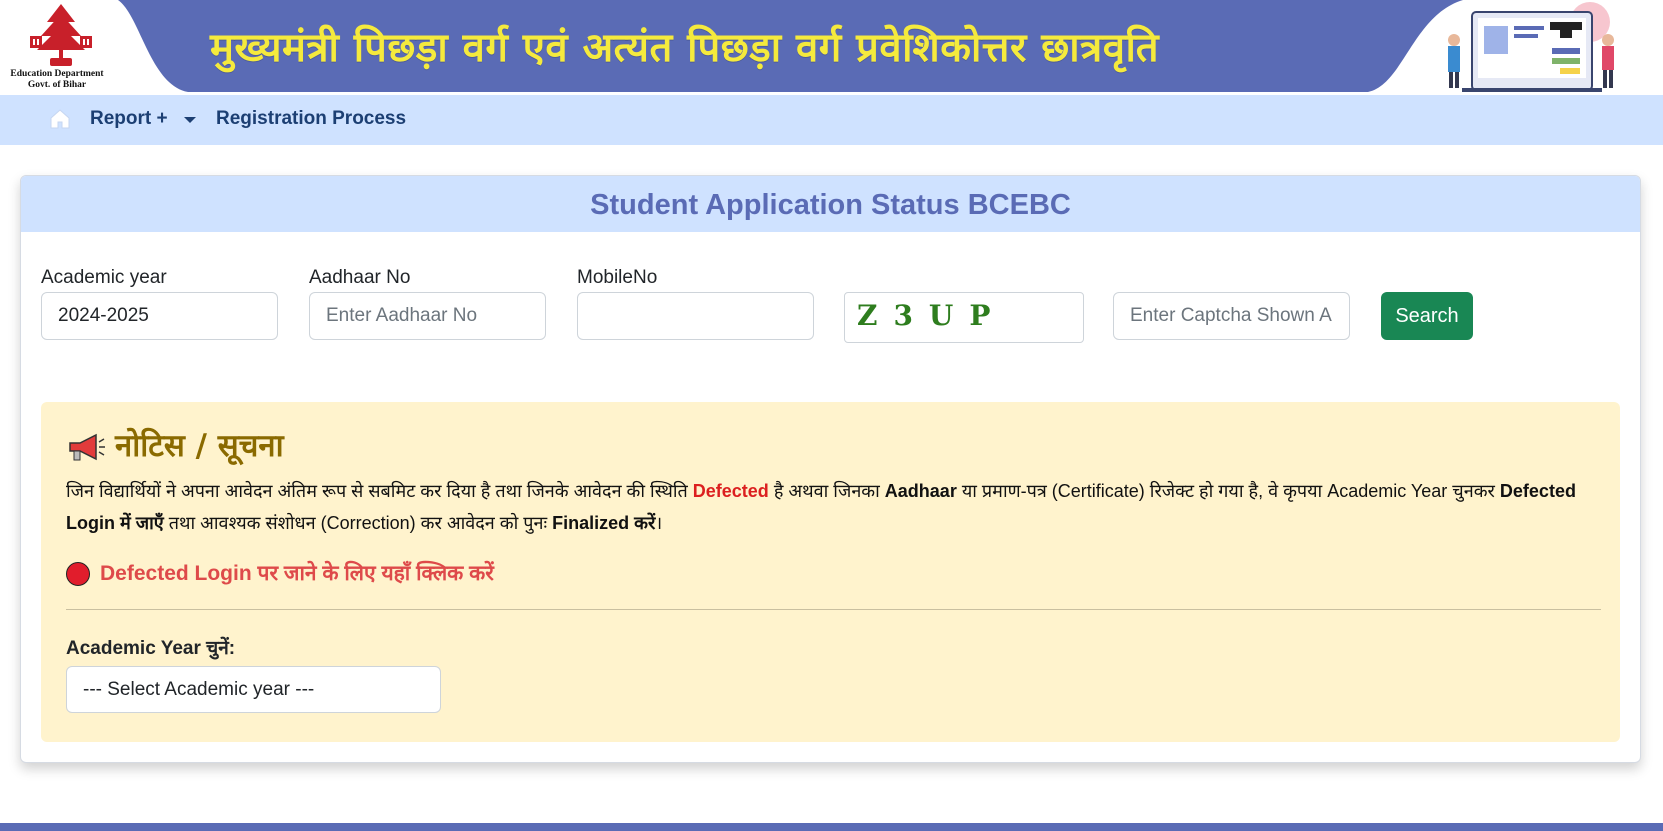  Describe the element at coordinates (604, 523) in the screenshot. I see `finalized-bold-text: Finalized करें` at that location.